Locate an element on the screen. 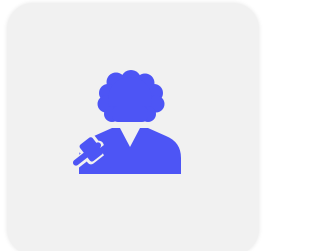 The height and width of the screenshot is (251, 320). judge-with-gavel-icon is located at coordinates (125, 122).